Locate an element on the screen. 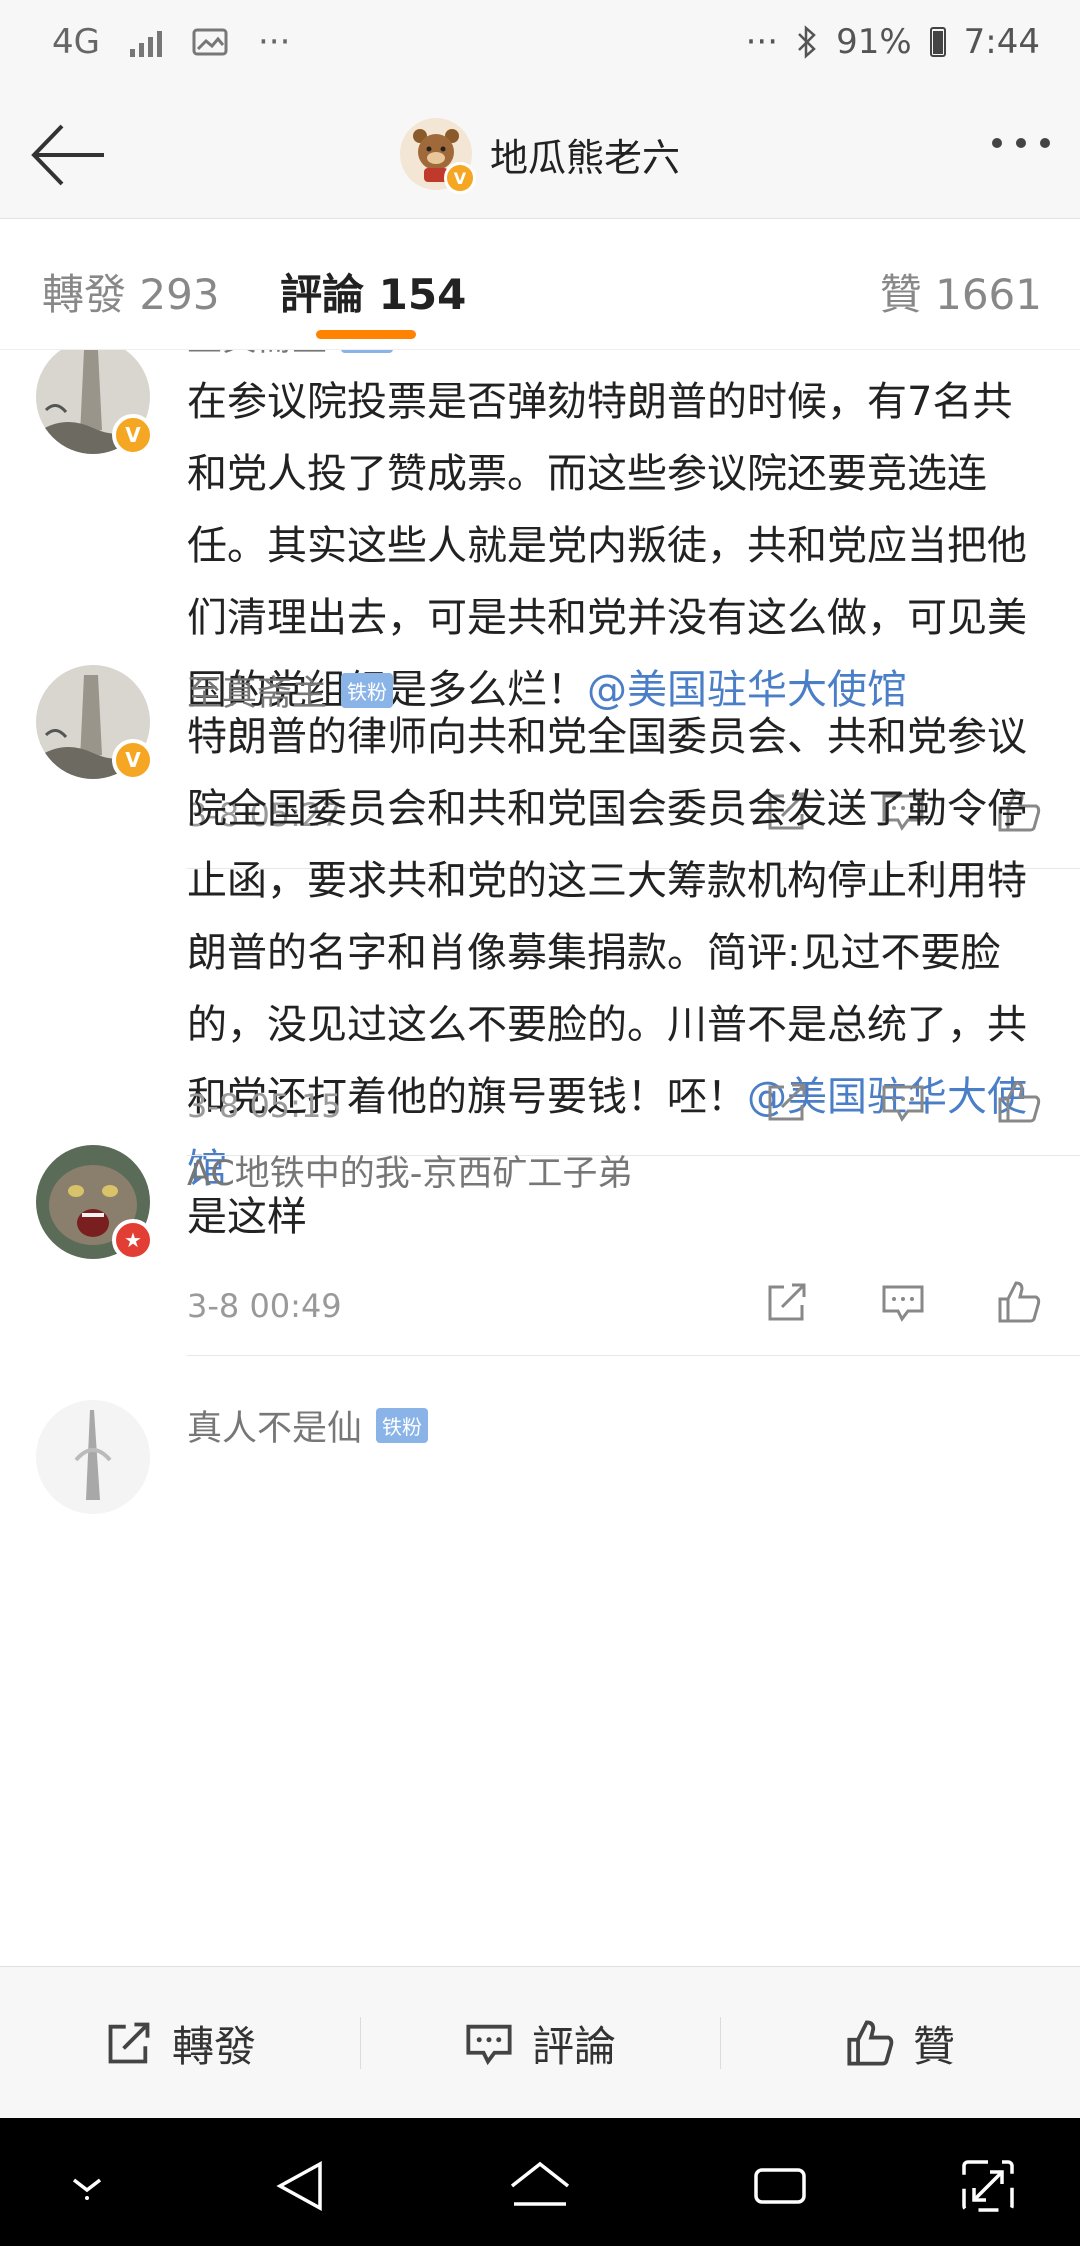 The image size is (1080, 2246). signal-icon is located at coordinates (145, 42).